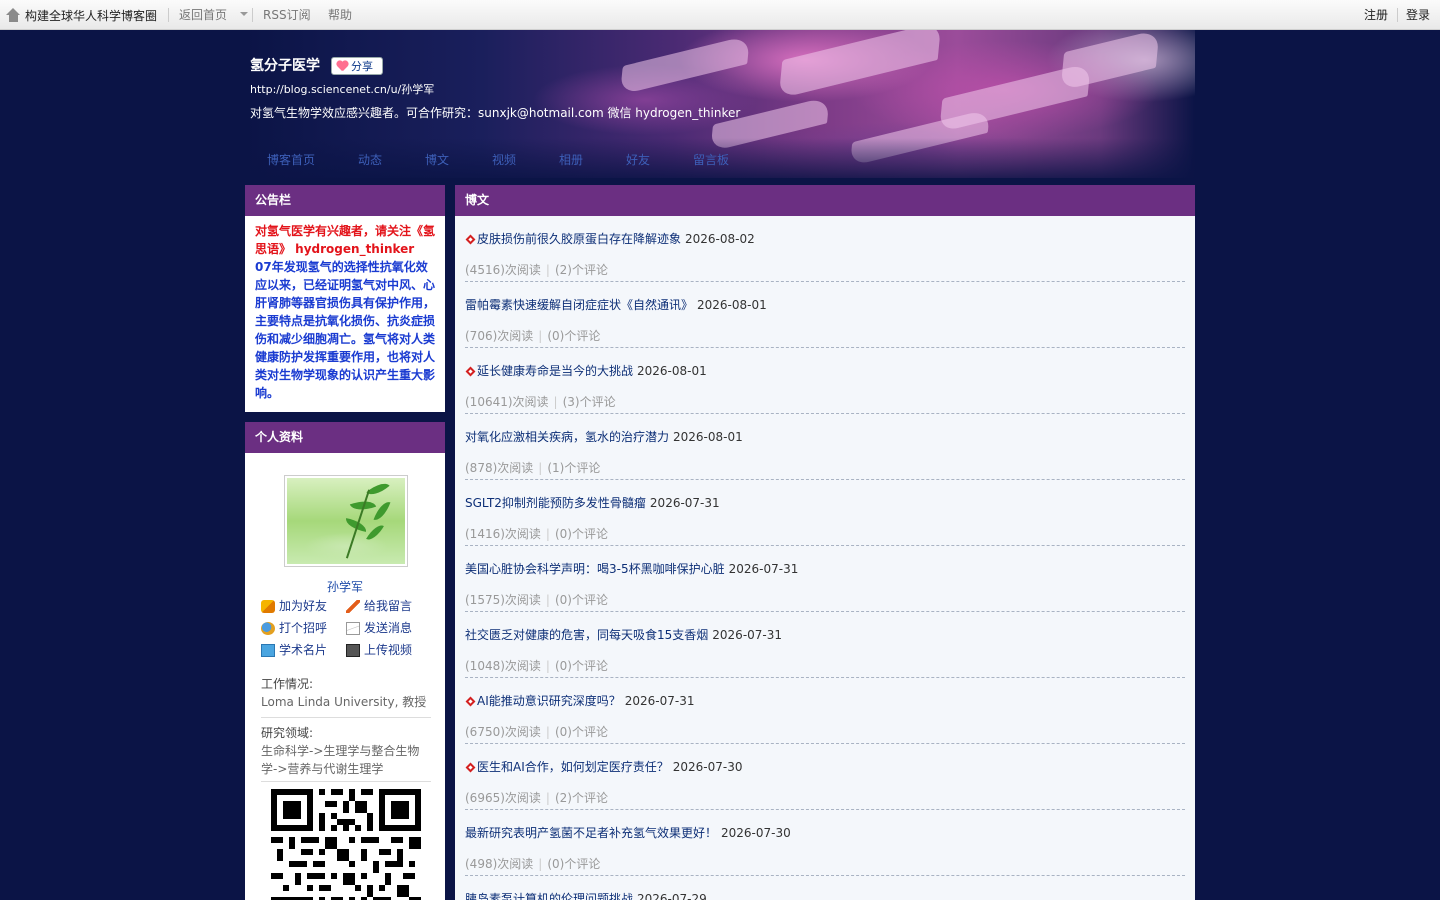 The width and height of the screenshot is (1440, 900). I want to click on post-title-line: 皮肤损伤前很久胶原蛋白存在降解迹象 2026-08-02, so click(610, 239).